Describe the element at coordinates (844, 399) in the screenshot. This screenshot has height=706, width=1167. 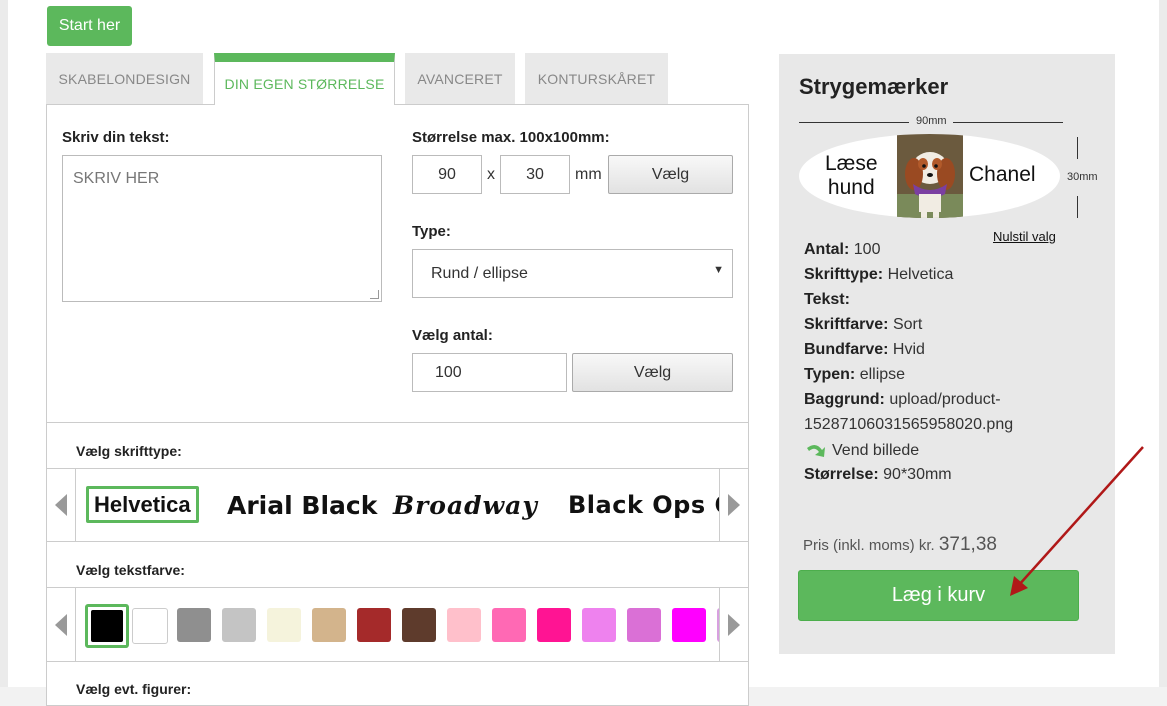
I see `info-key: Baggrund:` at that location.